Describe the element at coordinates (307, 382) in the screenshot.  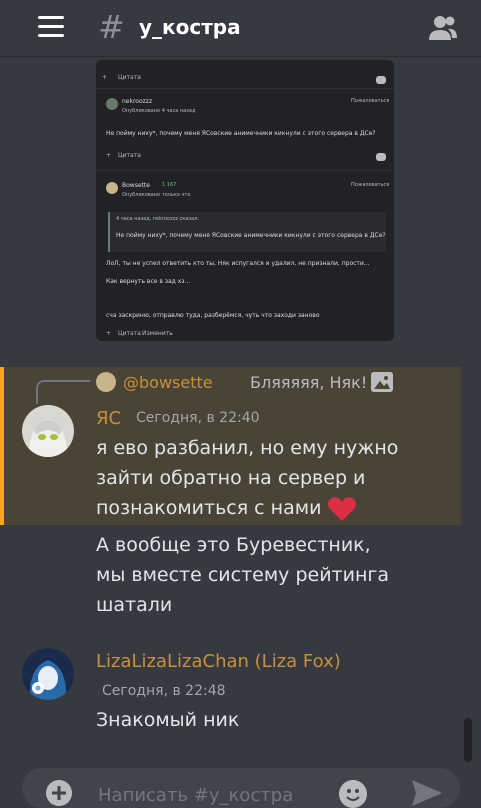
I see `reply-preview: Бляяяяя, Няк!!! Ве` at that location.